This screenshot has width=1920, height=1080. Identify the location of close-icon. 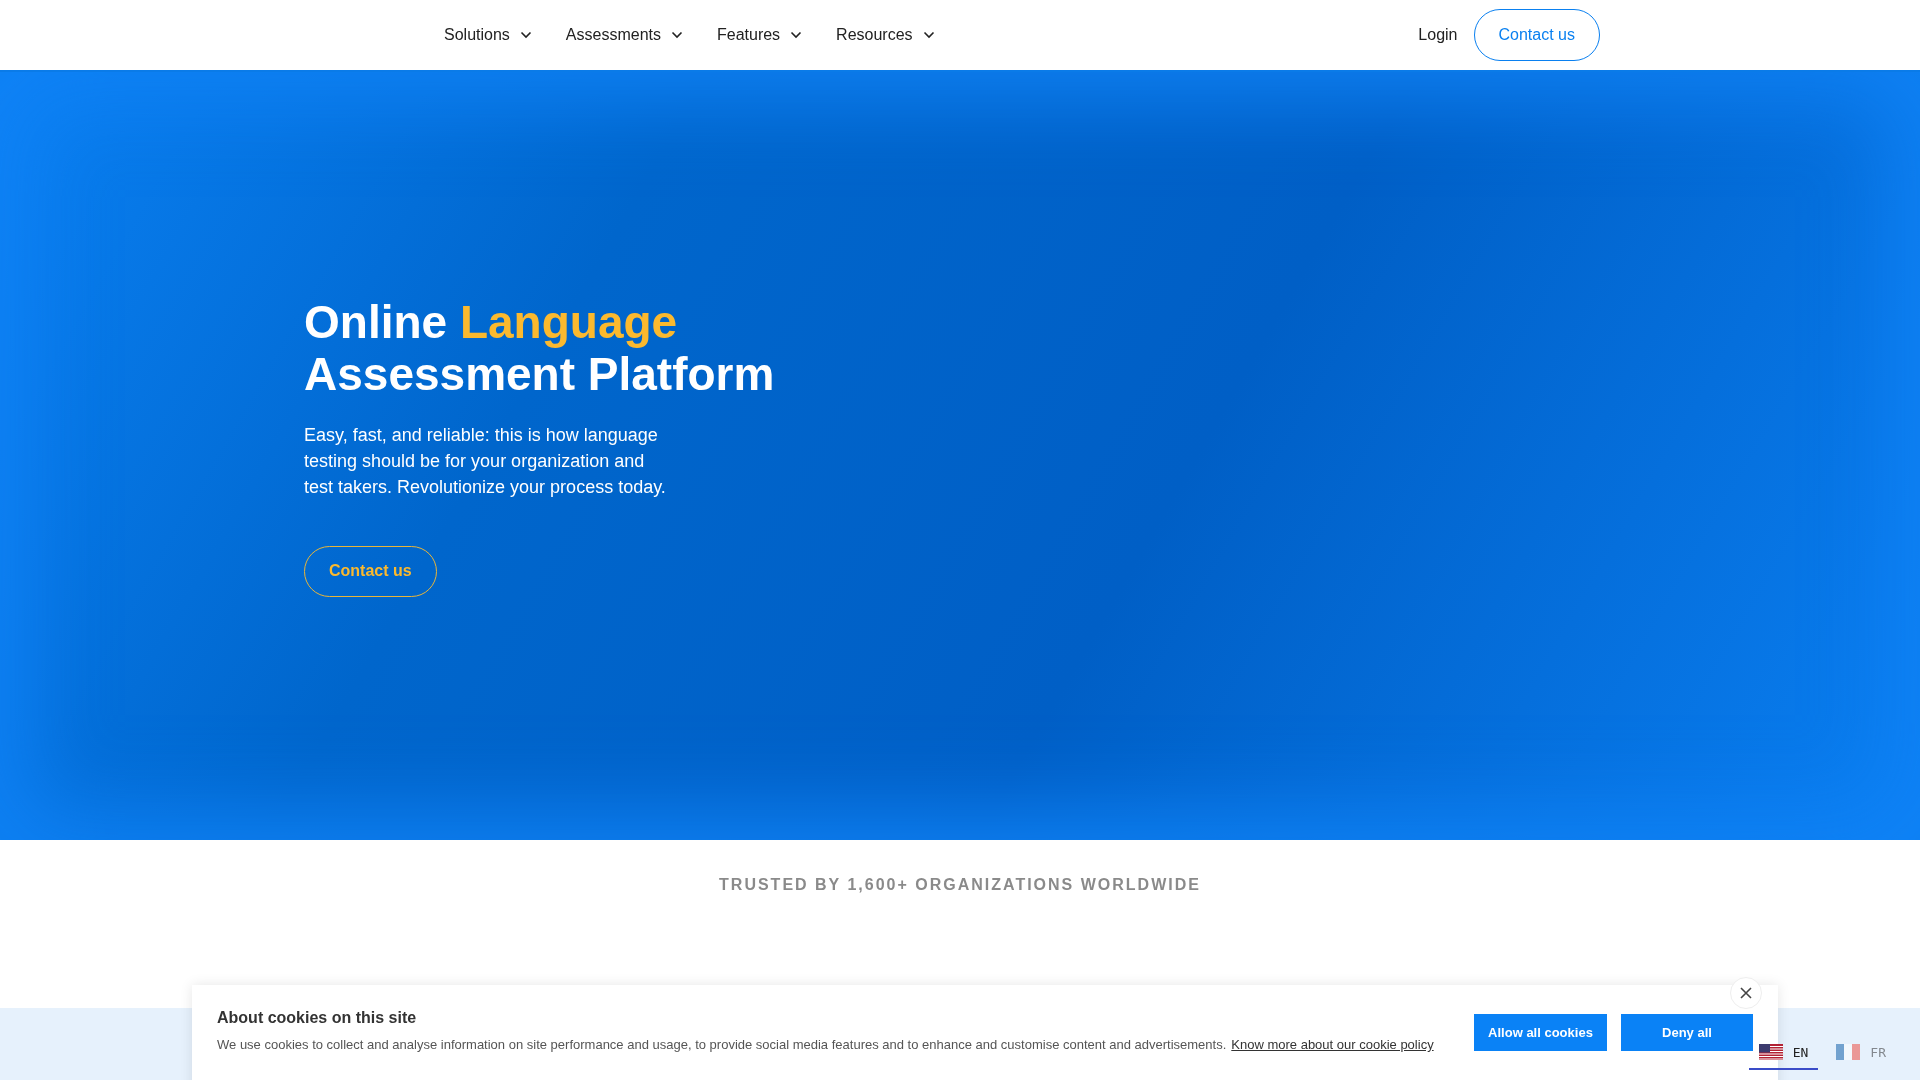
(1746, 993).